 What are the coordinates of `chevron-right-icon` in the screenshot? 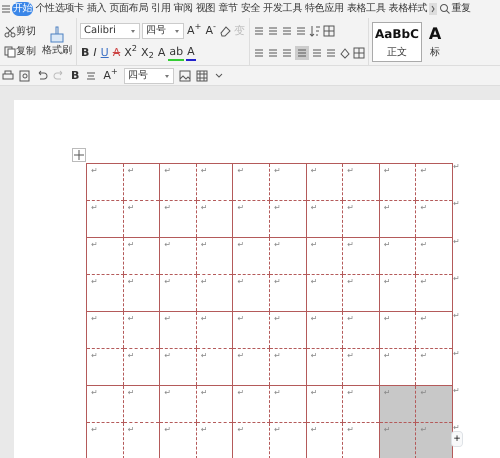 It's located at (433, 9).